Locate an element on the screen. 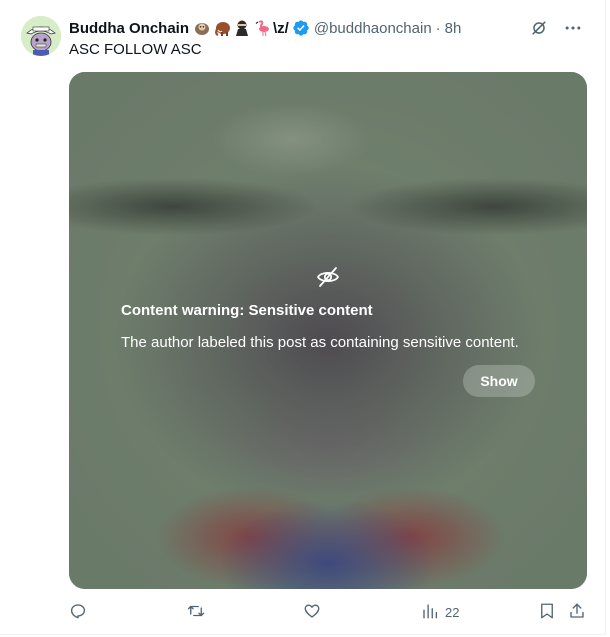 This screenshot has height=637, width=610. name-suffix: \z/ is located at coordinates (281, 28).